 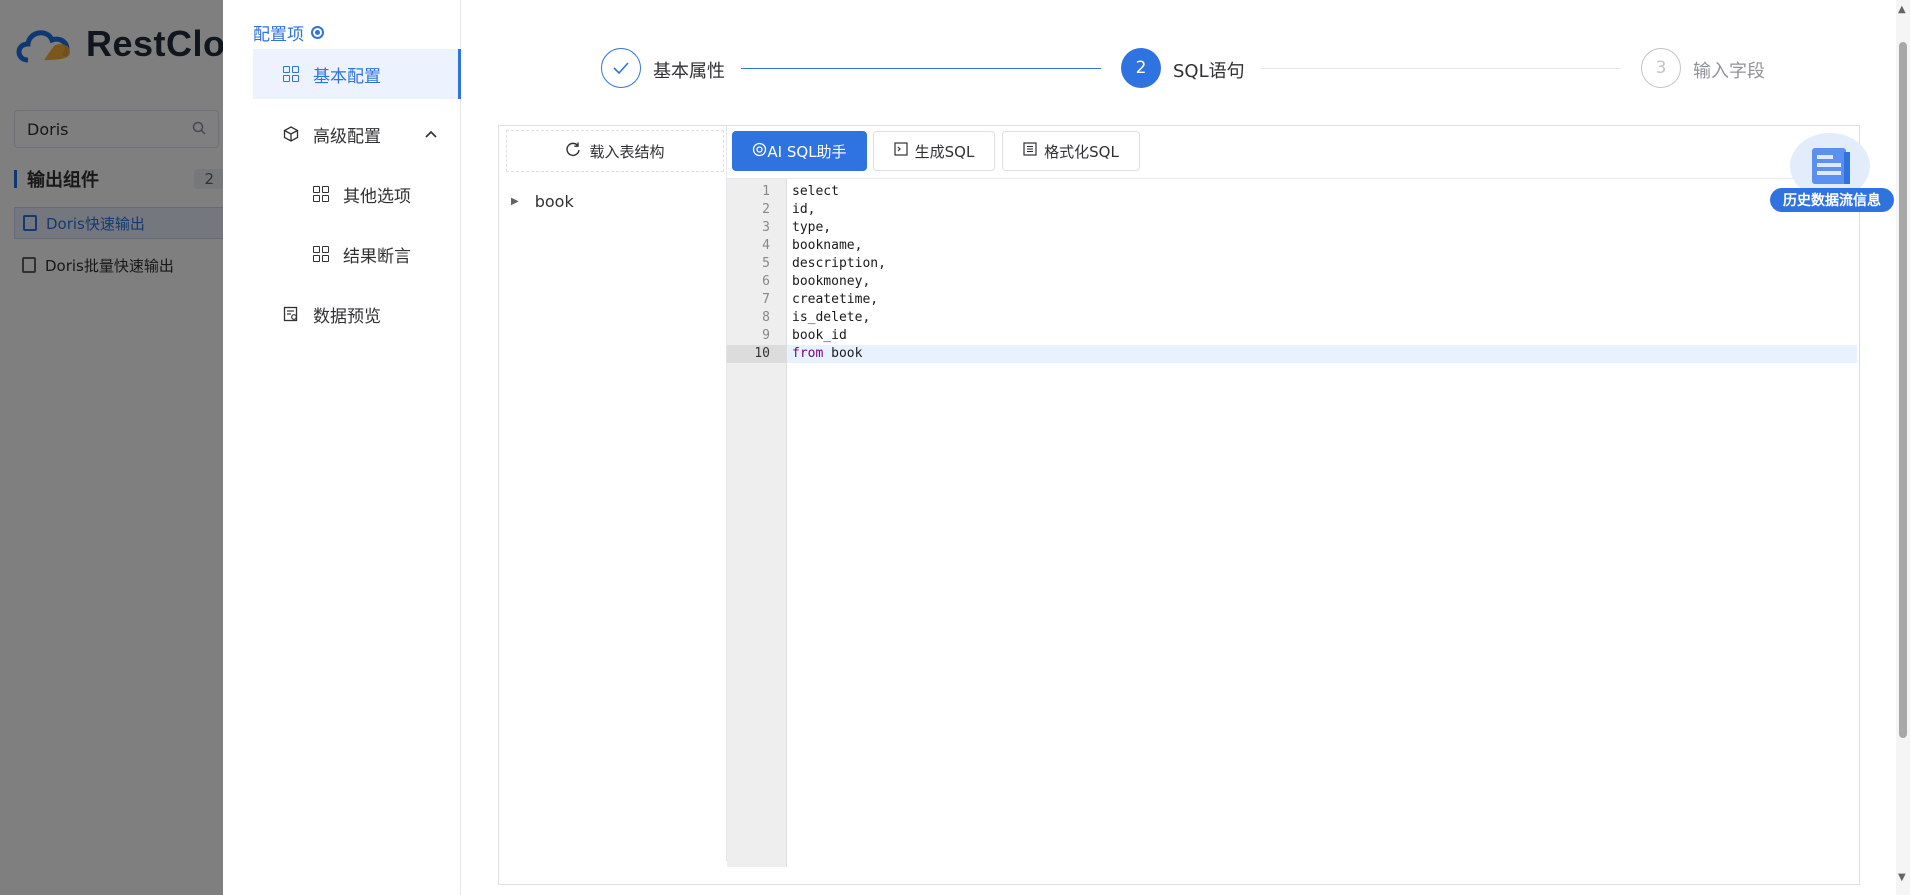 What do you see at coordinates (621, 68) in the screenshot?
I see `step-1-check-icon` at bounding box center [621, 68].